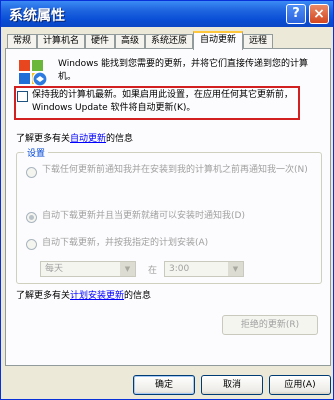 Image resolution: width=334 pixels, height=400 pixels. Describe the element at coordinates (37, 16) in the screenshot. I see `window-title: 系统属性` at that location.